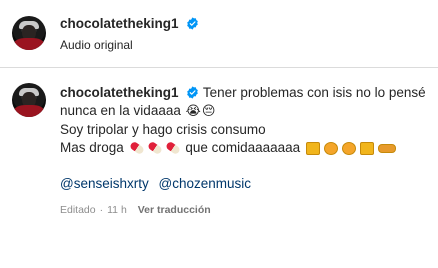  Describe the element at coordinates (205, 183) in the screenshot. I see `mention-link: @chozenmusic` at that location.